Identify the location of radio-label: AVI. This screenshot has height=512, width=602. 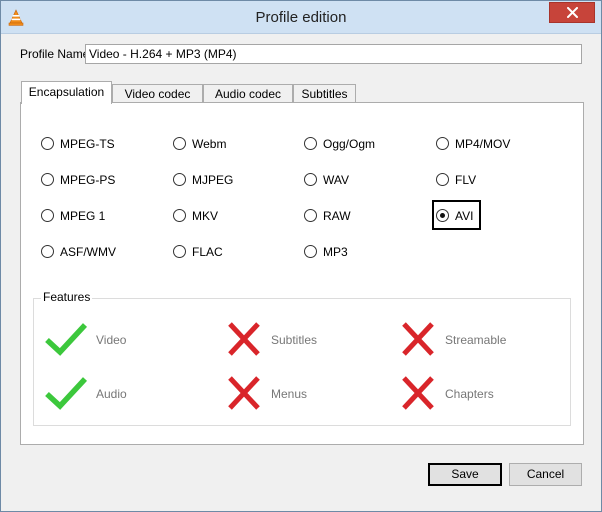
(464, 216).